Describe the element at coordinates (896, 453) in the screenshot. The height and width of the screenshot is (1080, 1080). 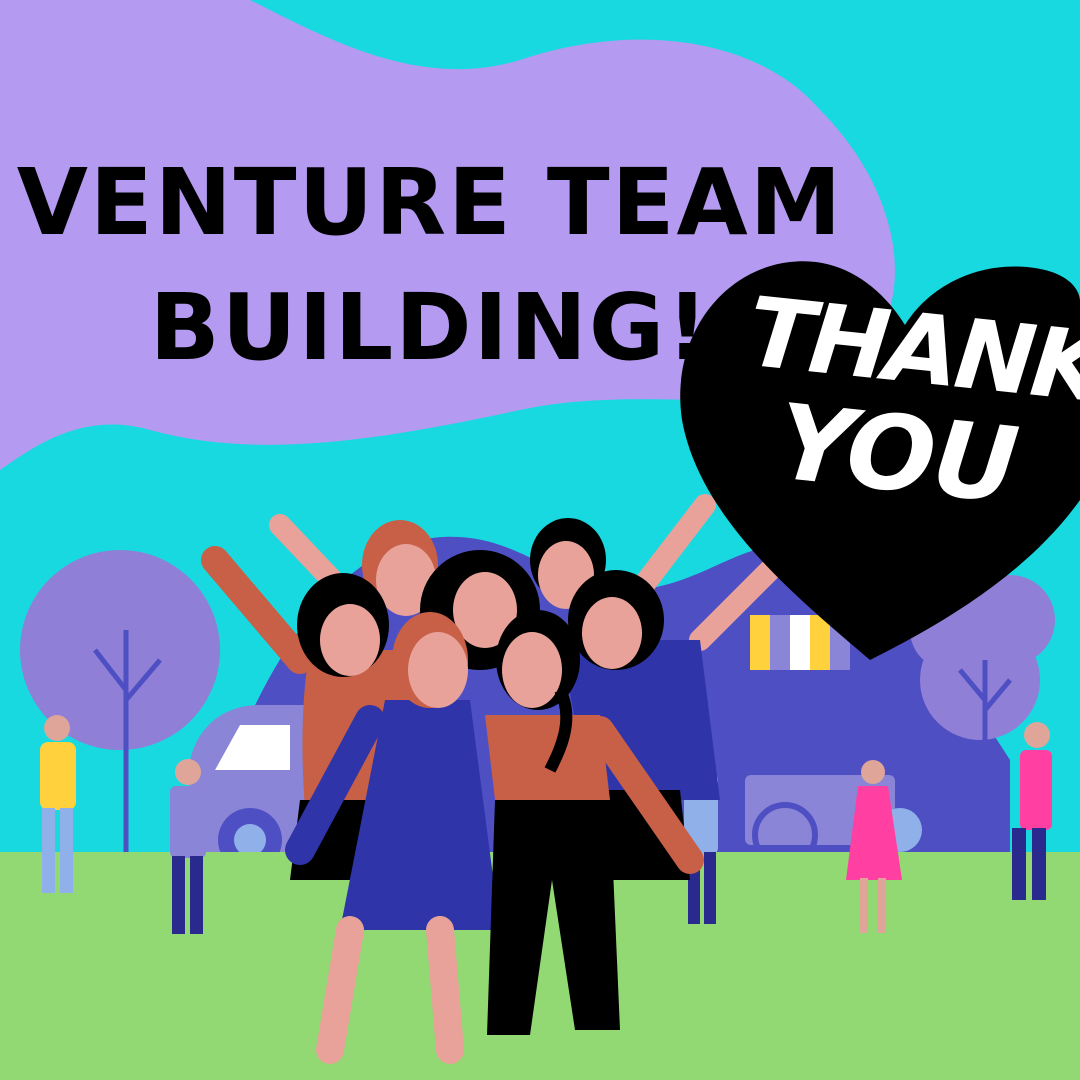
I see `you-word: YOU` at that location.